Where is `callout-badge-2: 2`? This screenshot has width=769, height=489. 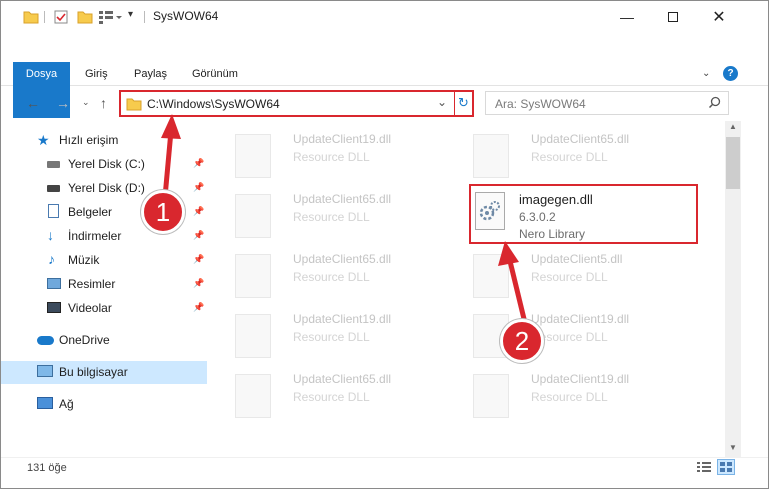 callout-badge-2: 2 is located at coordinates (522, 341).